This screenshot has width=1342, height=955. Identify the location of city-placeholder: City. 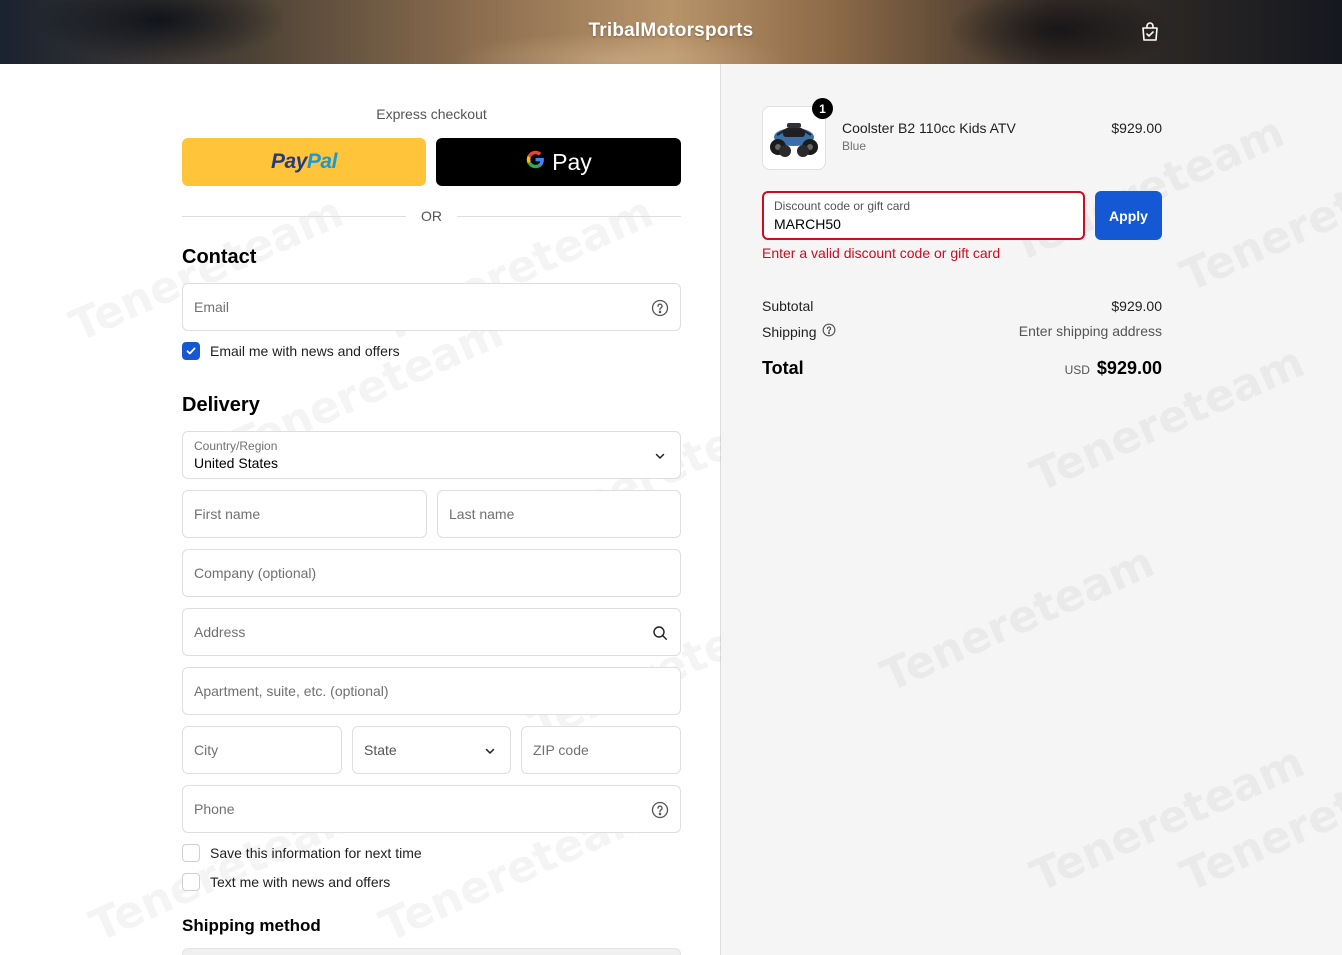
(206, 750).